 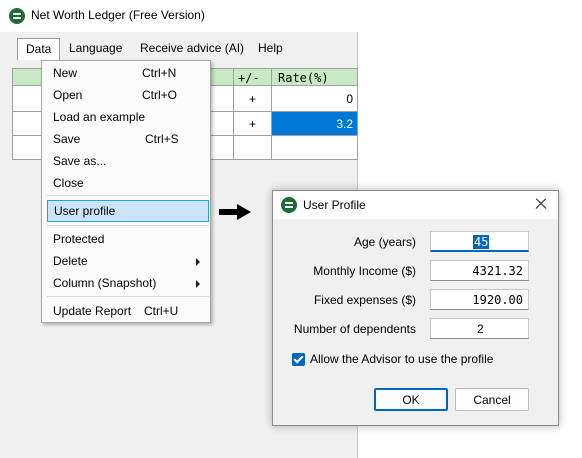 I want to click on menu-data: Data, so click(x=38, y=49).